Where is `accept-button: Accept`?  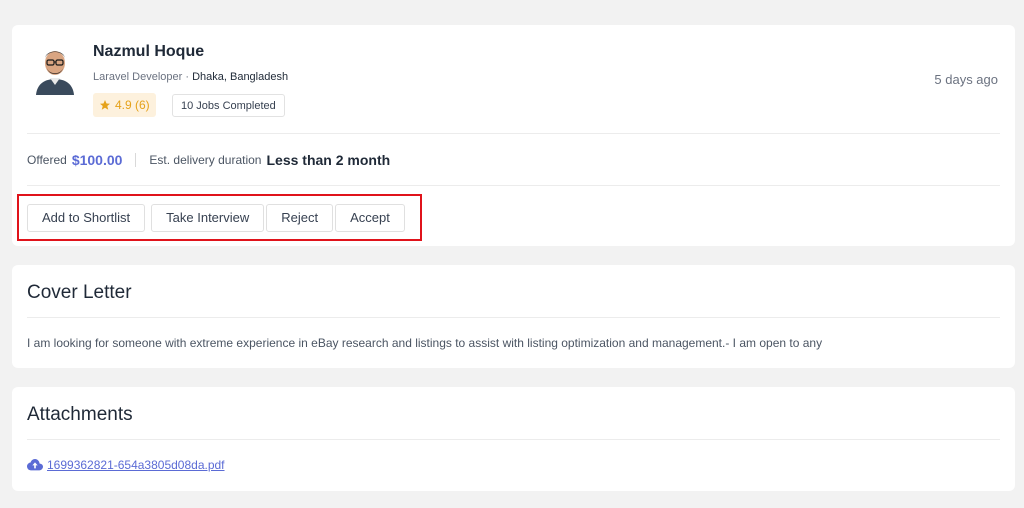 accept-button: Accept is located at coordinates (370, 217).